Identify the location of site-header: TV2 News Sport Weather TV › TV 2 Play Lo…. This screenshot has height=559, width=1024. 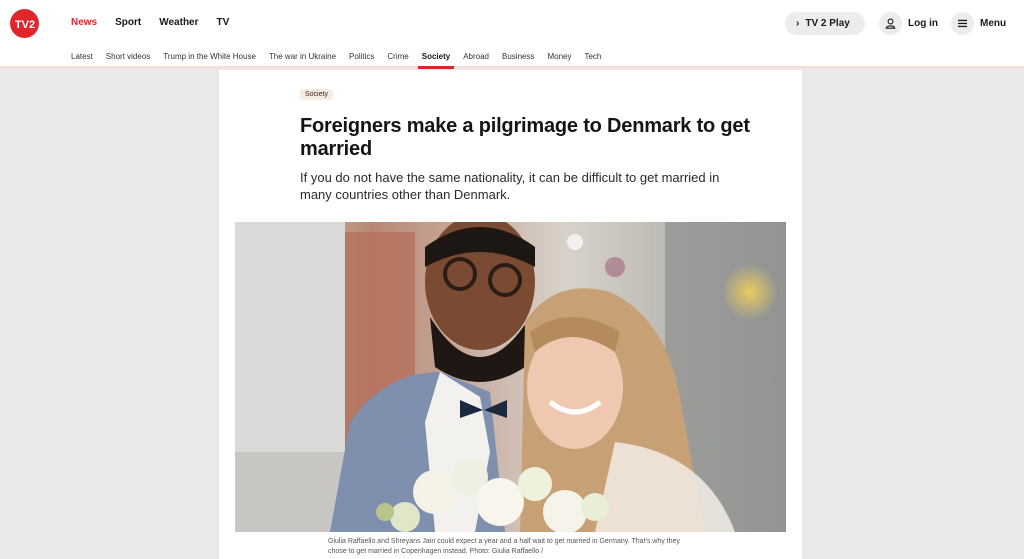
(512, 34).